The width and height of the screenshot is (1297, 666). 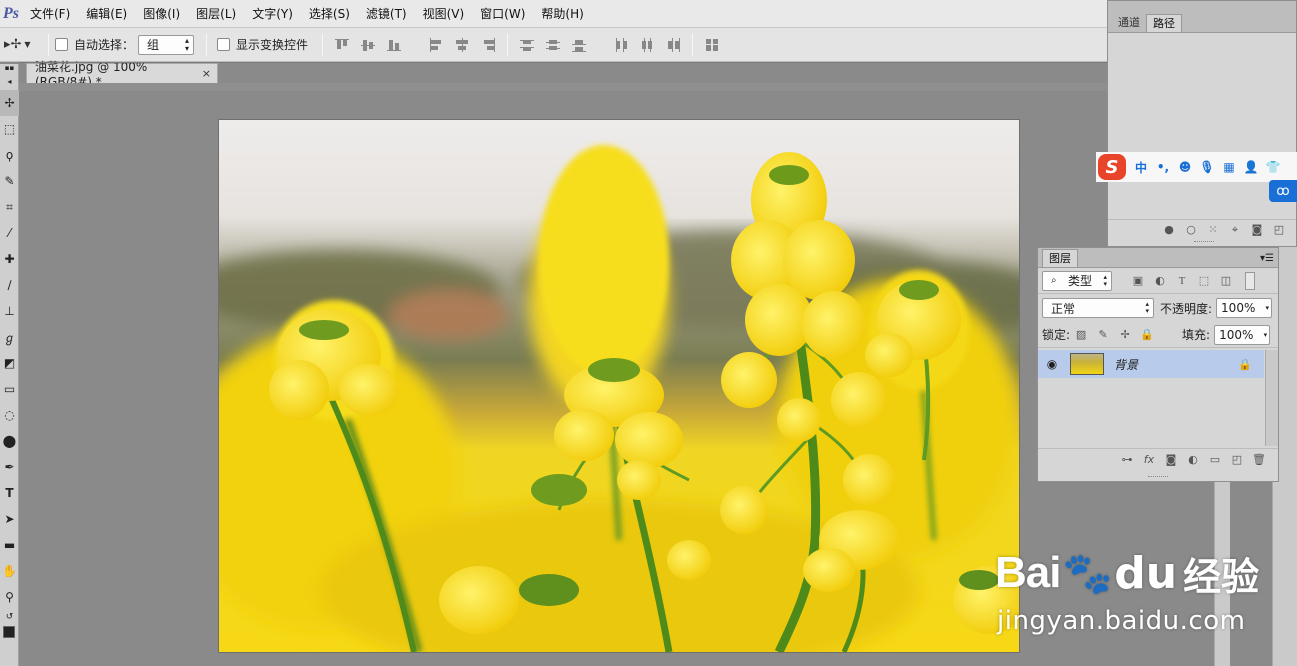 What do you see at coordinates (1250, 280) in the screenshot?
I see `filter-toggle` at bounding box center [1250, 280].